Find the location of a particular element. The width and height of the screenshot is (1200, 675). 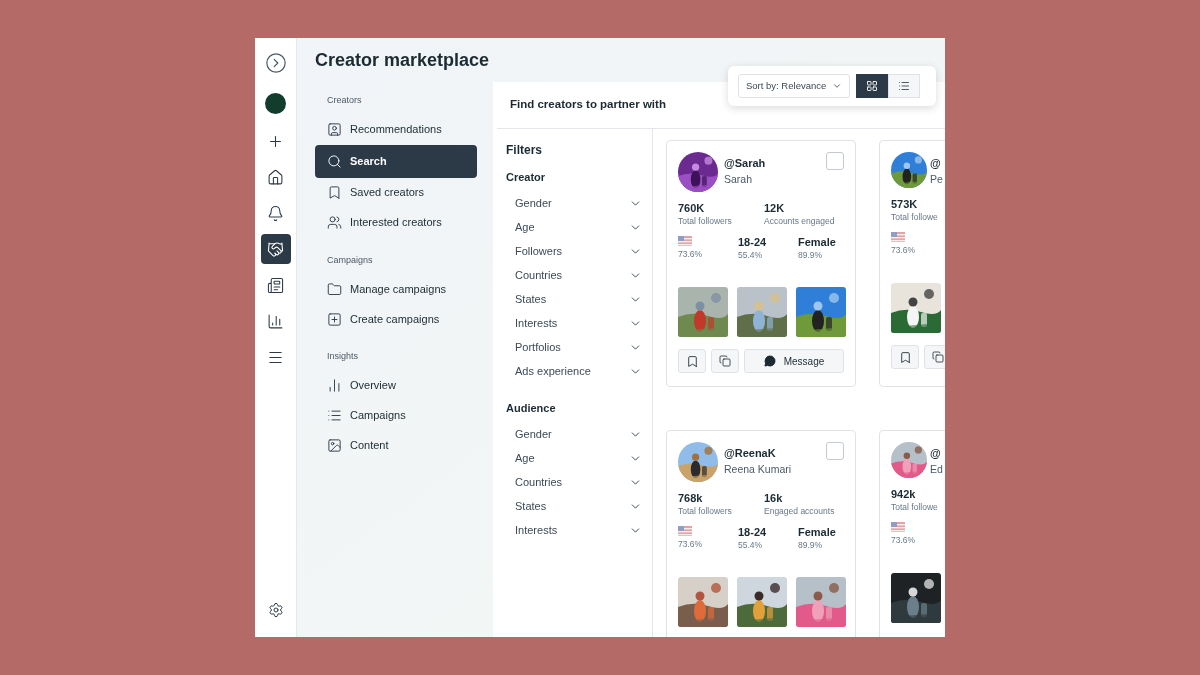

people-icon is located at coordinates (334, 222).